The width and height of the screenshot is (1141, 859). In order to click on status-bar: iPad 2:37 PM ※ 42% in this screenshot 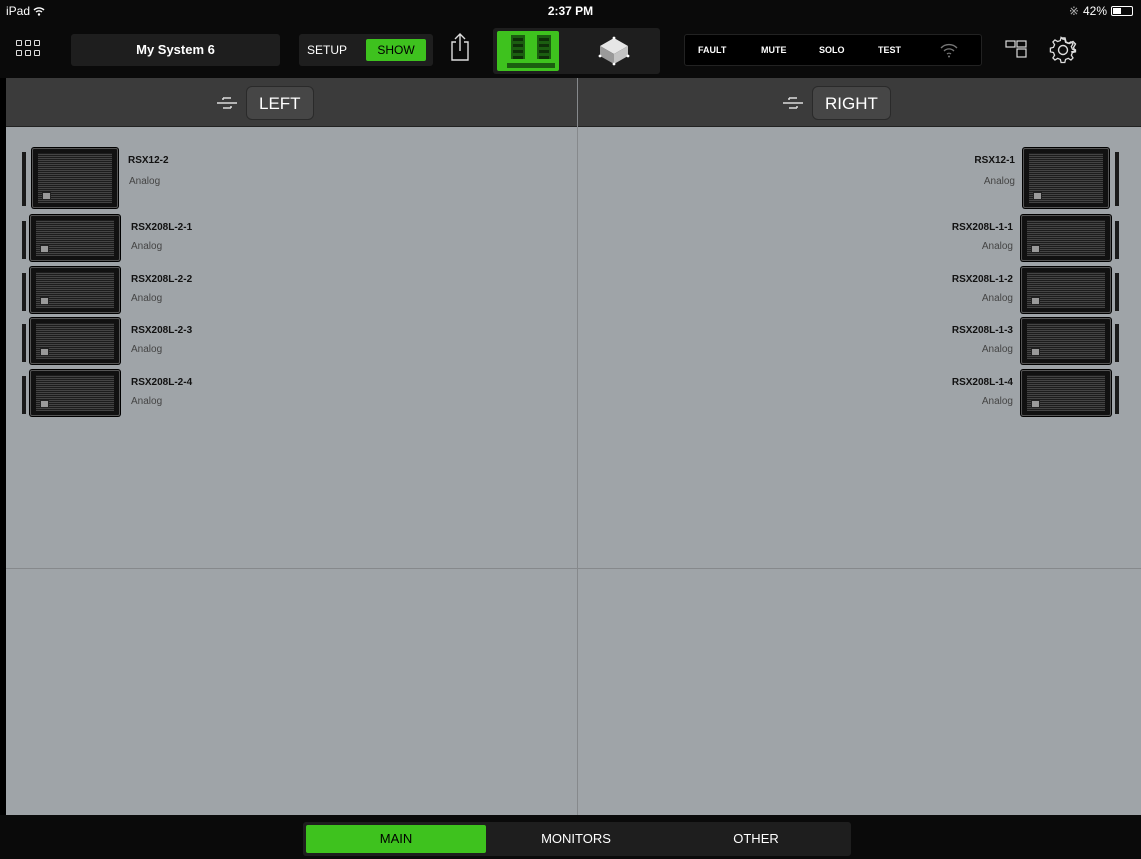, I will do `click(570, 11)`.